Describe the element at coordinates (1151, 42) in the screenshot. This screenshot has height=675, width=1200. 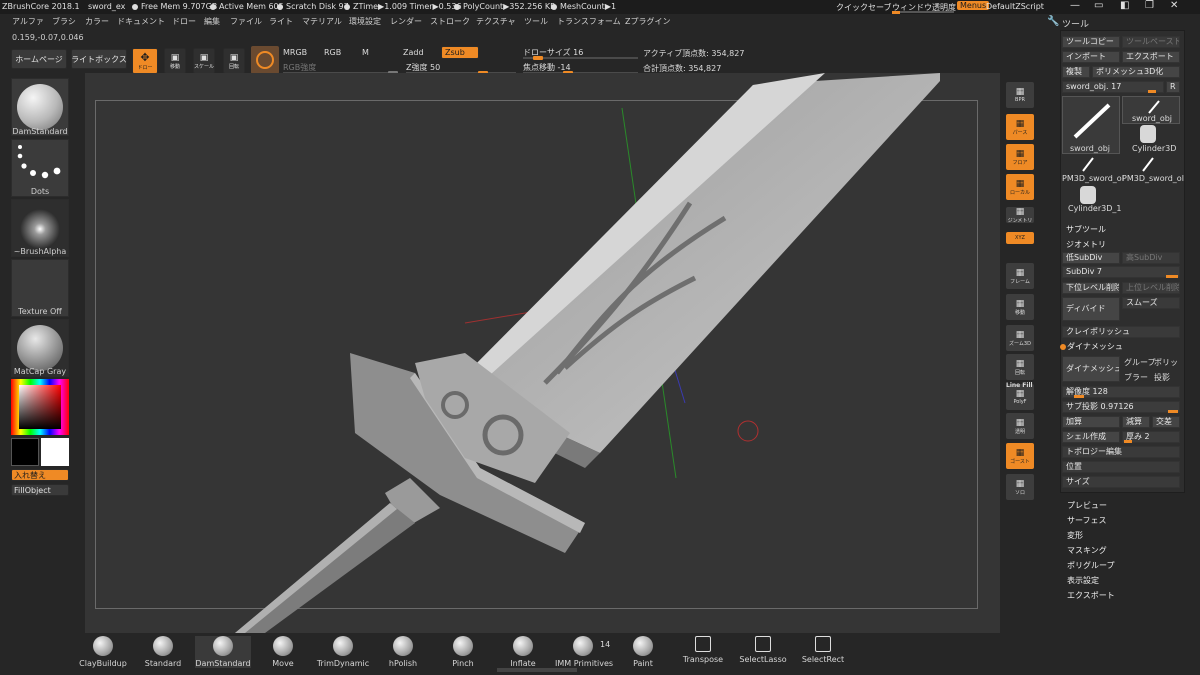
I see `paste-tool-button: ツールペースト` at that location.